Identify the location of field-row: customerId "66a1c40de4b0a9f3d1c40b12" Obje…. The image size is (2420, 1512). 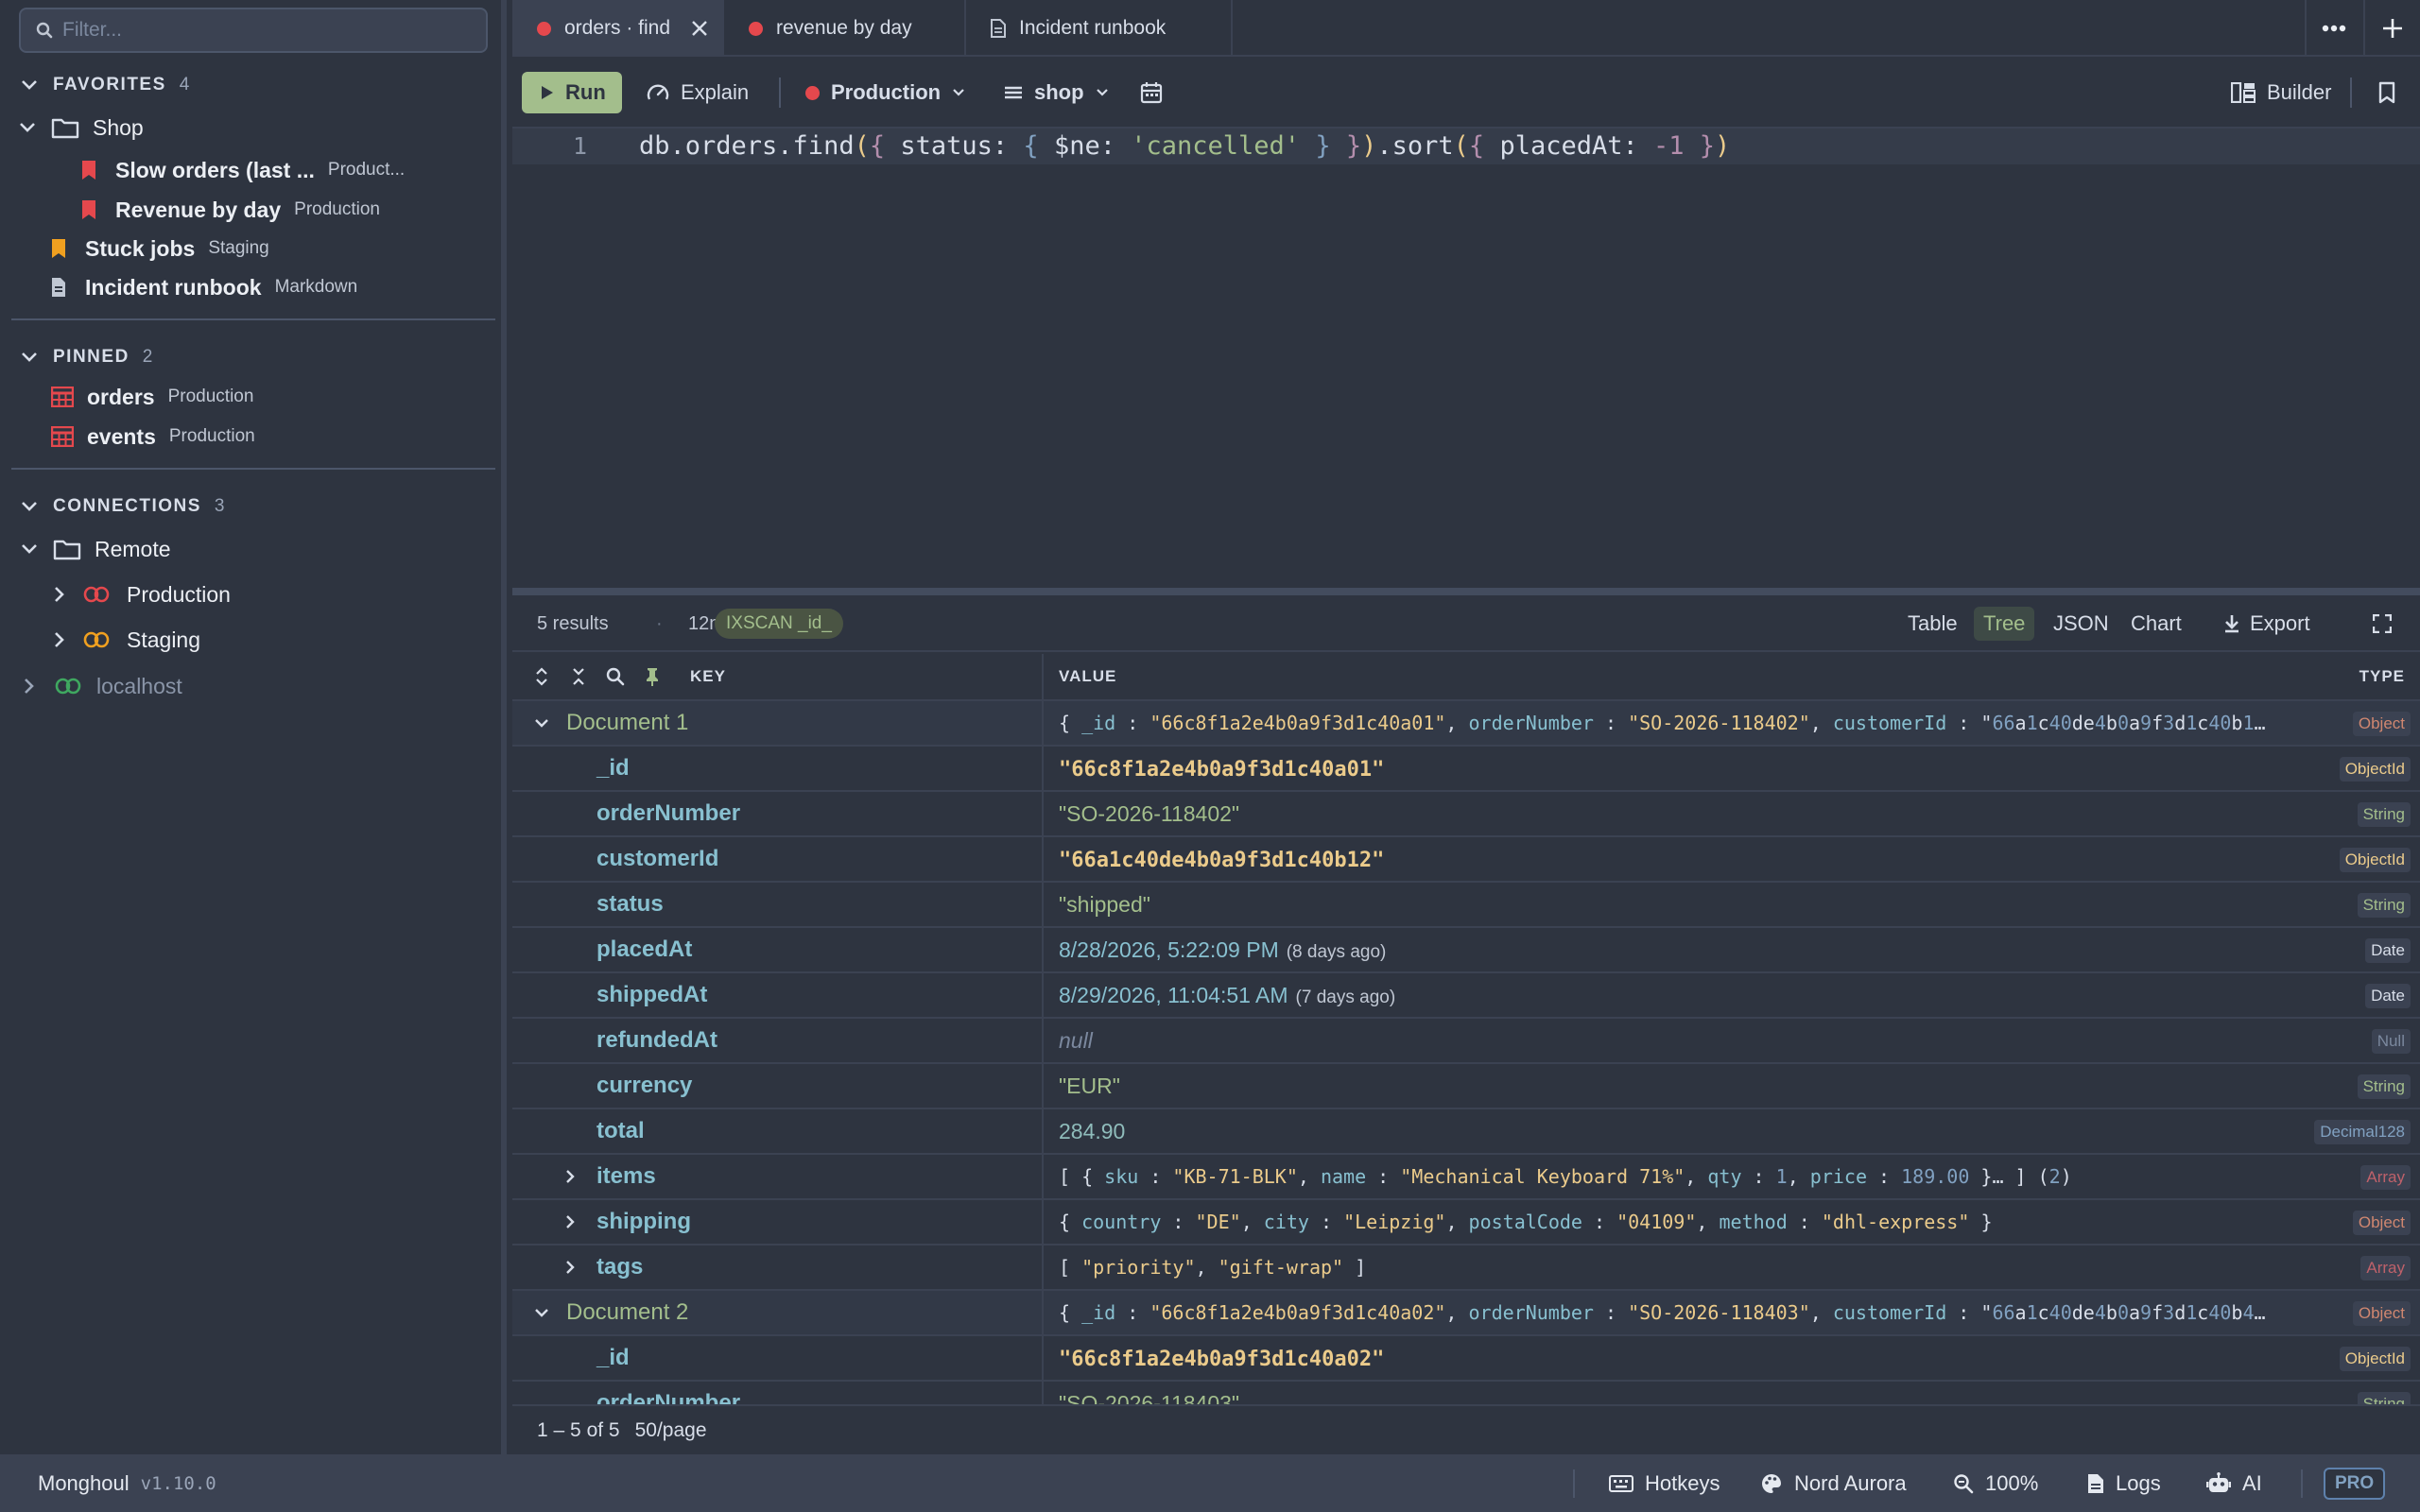
(1466, 860).